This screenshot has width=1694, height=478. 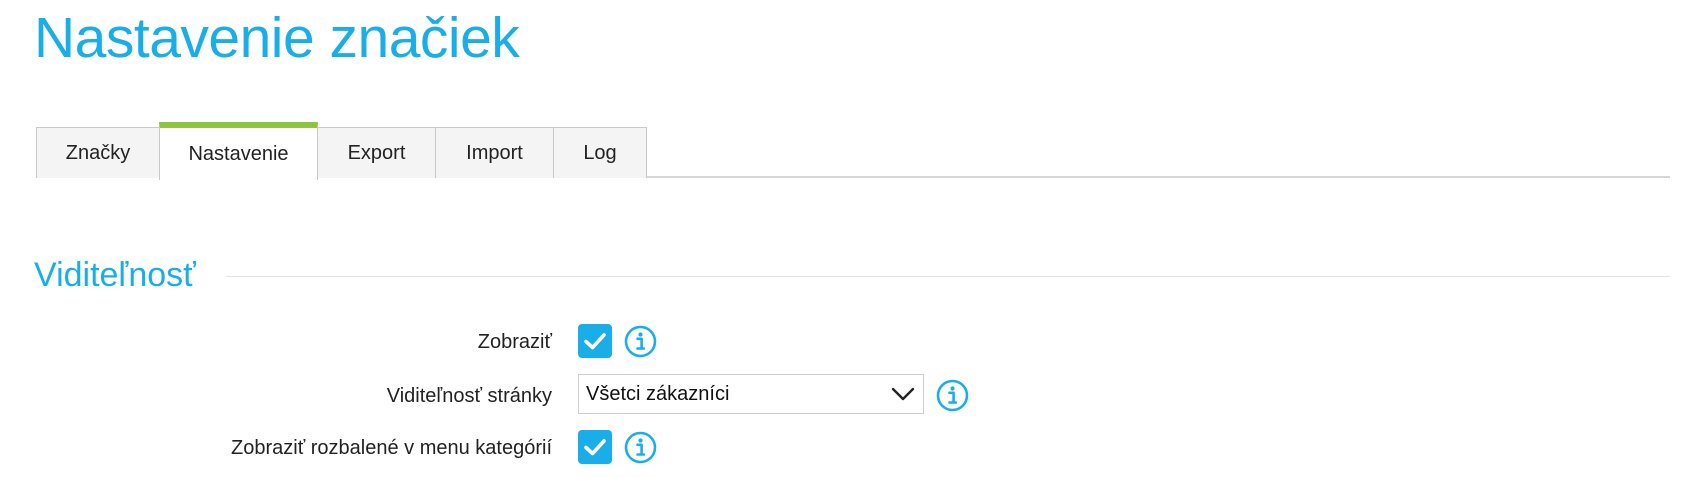 I want to click on tab-export: Export, so click(x=376, y=152).